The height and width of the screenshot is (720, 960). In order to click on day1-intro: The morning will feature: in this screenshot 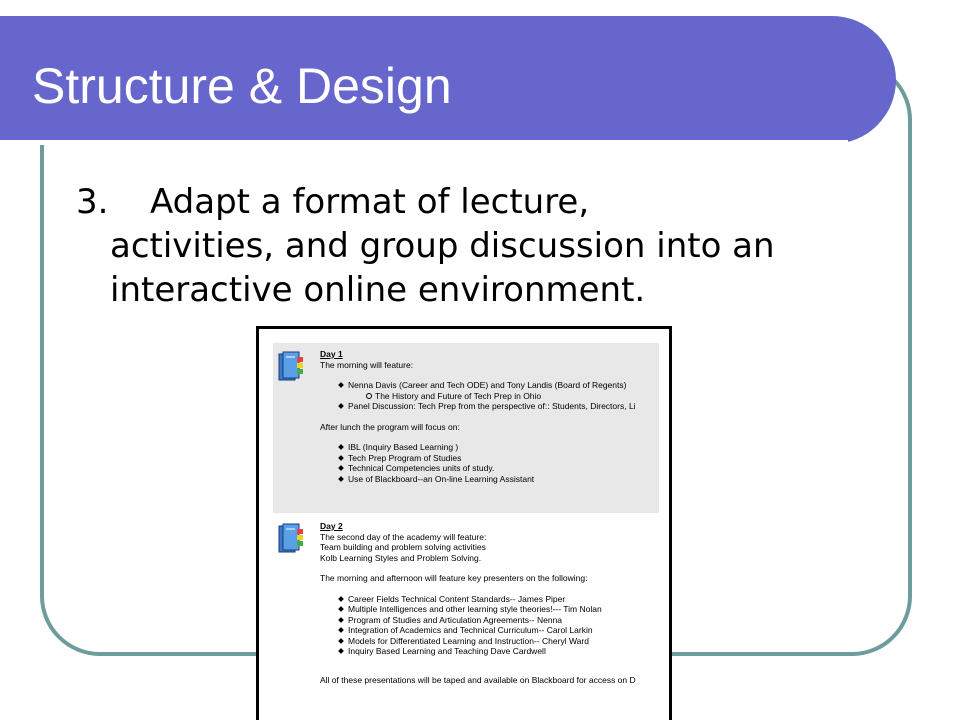, I will do `click(367, 364)`.